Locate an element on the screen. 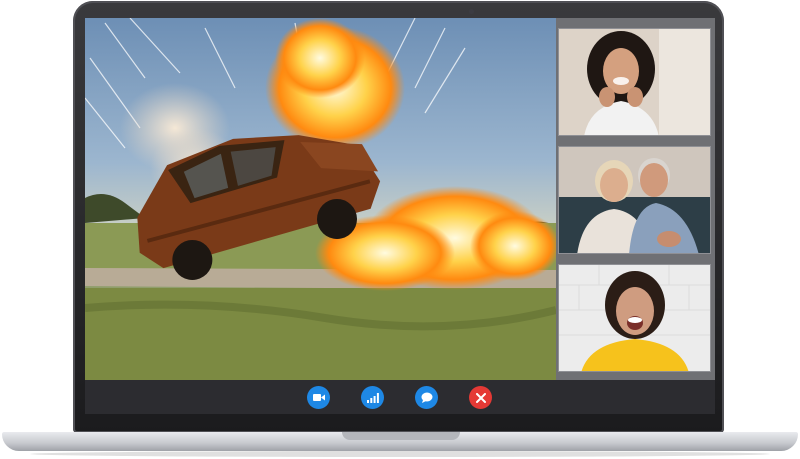 This screenshot has height=459, width=800. chat-bubble-icon is located at coordinates (427, 397).